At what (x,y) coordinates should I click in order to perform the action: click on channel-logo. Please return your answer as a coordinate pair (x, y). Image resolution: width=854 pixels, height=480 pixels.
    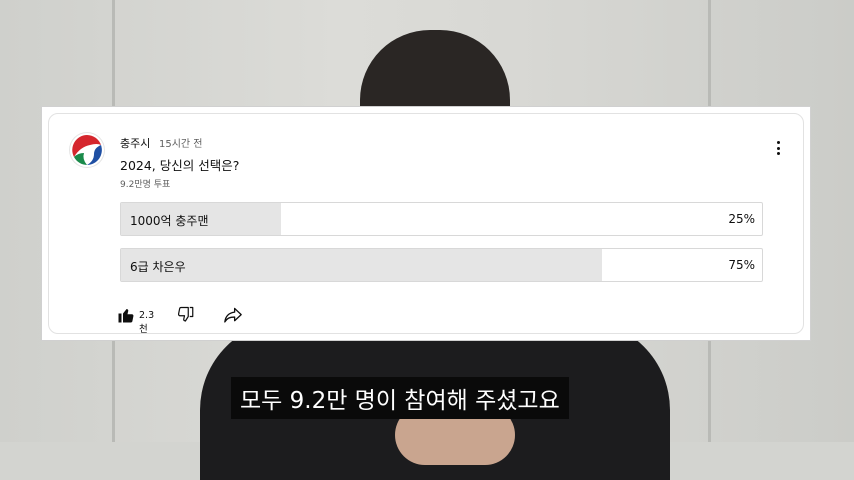
    Looking at the image, I should click on (87, 150).